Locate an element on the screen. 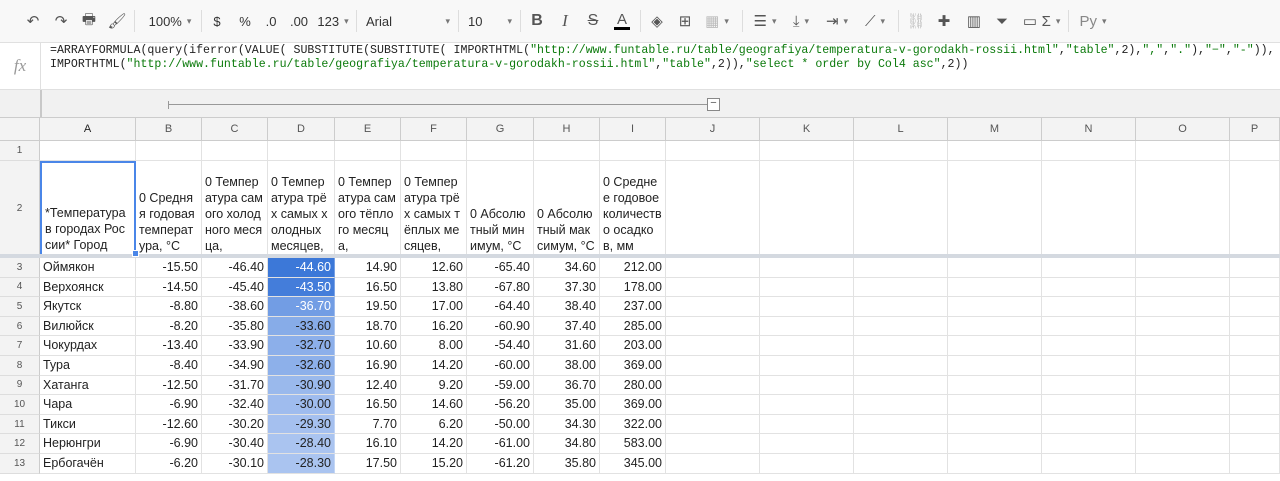 This screenshot has height=481, width=1280. column-header-g: G is located at coordinates (500, 129).